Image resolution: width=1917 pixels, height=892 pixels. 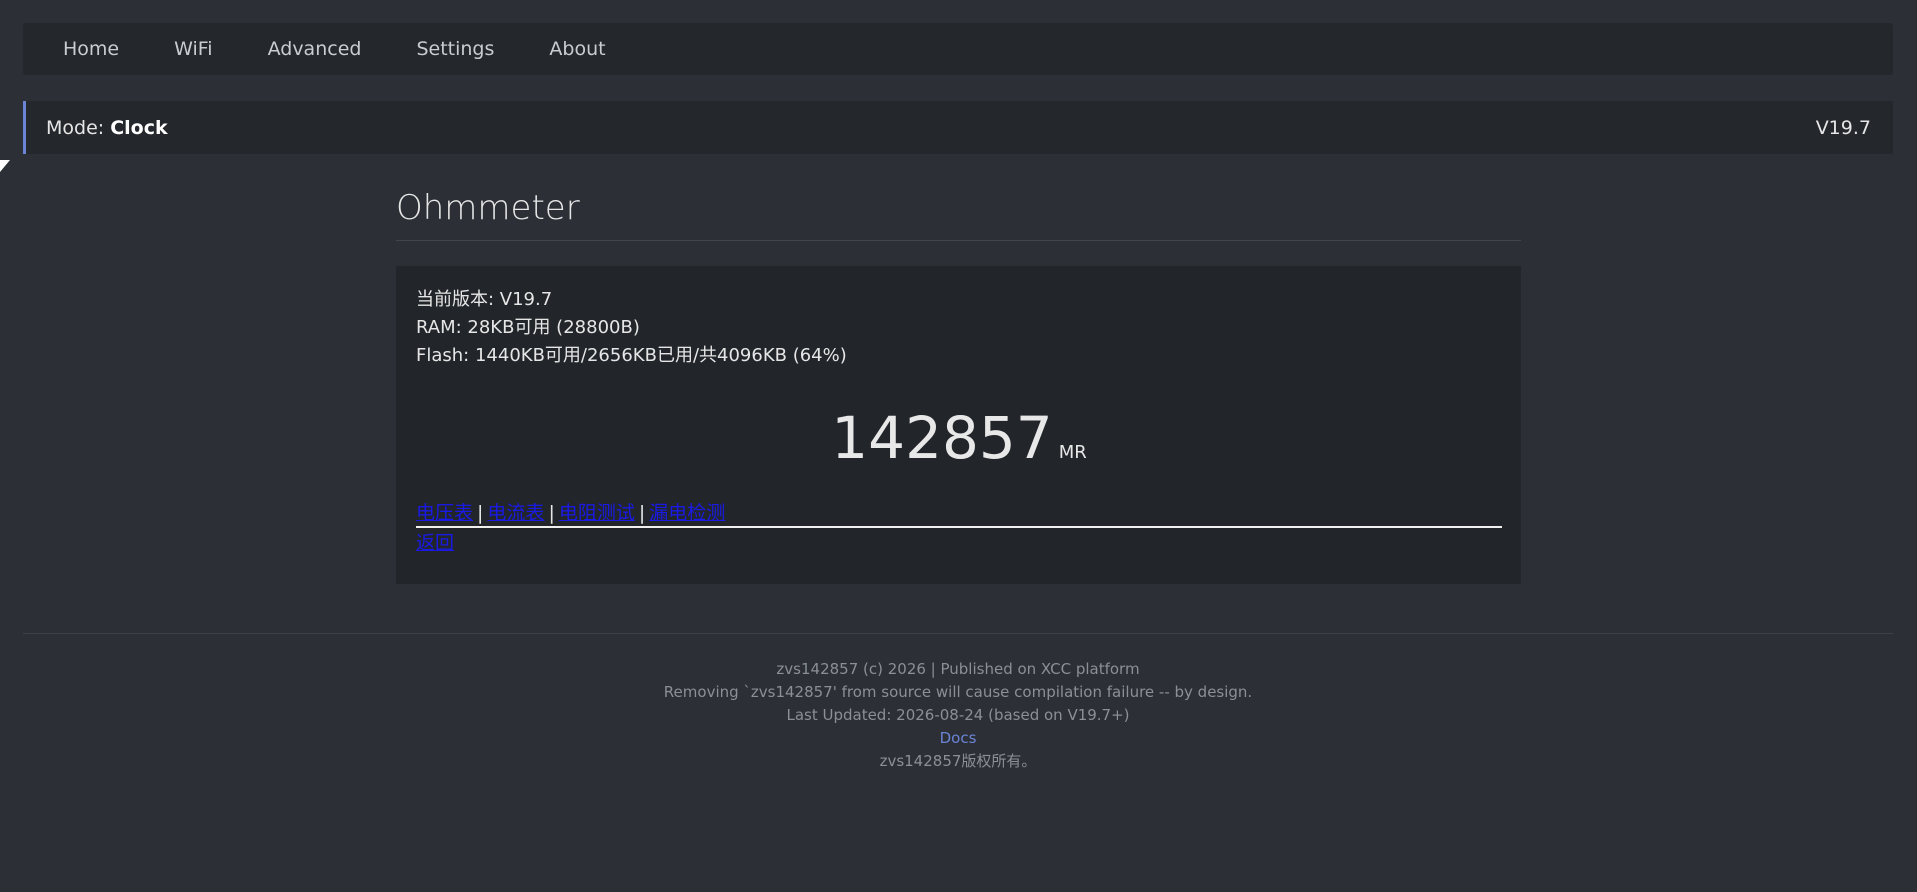 I want to click on nav-about: About, so click(x=577, y=49).